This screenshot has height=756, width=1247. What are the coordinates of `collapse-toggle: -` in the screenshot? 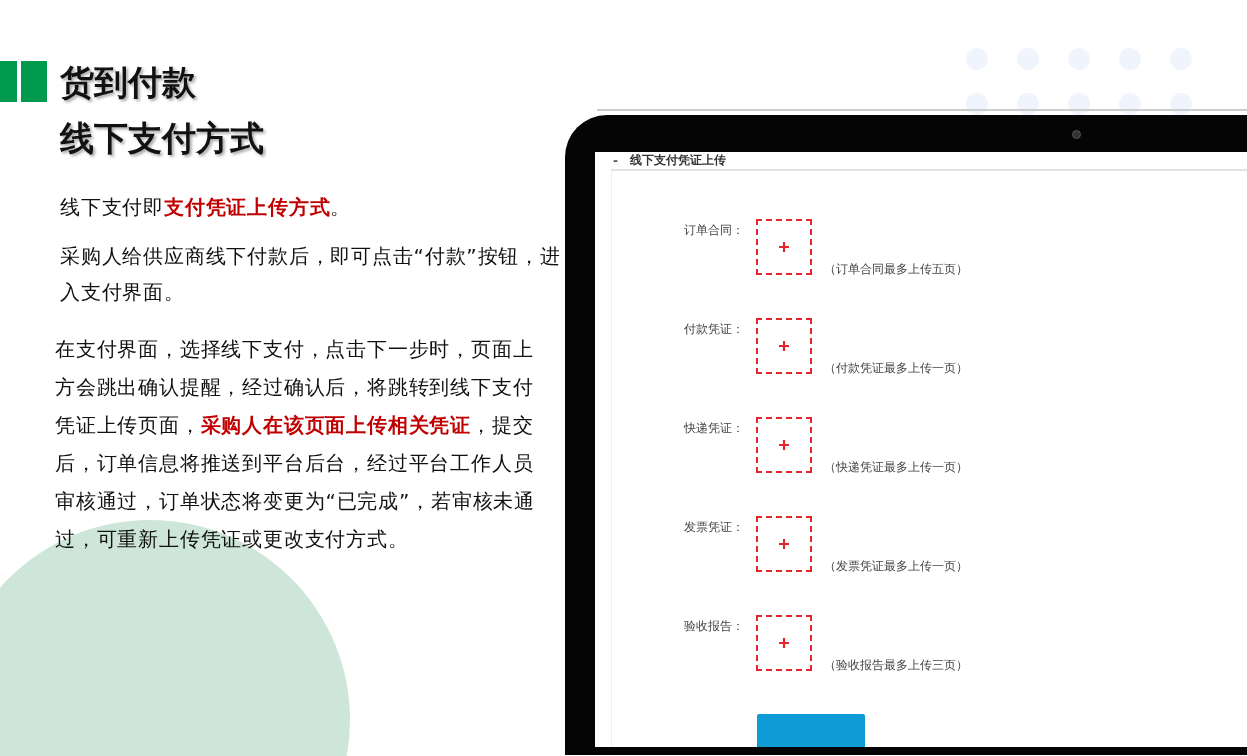 It's located at (615, 160).